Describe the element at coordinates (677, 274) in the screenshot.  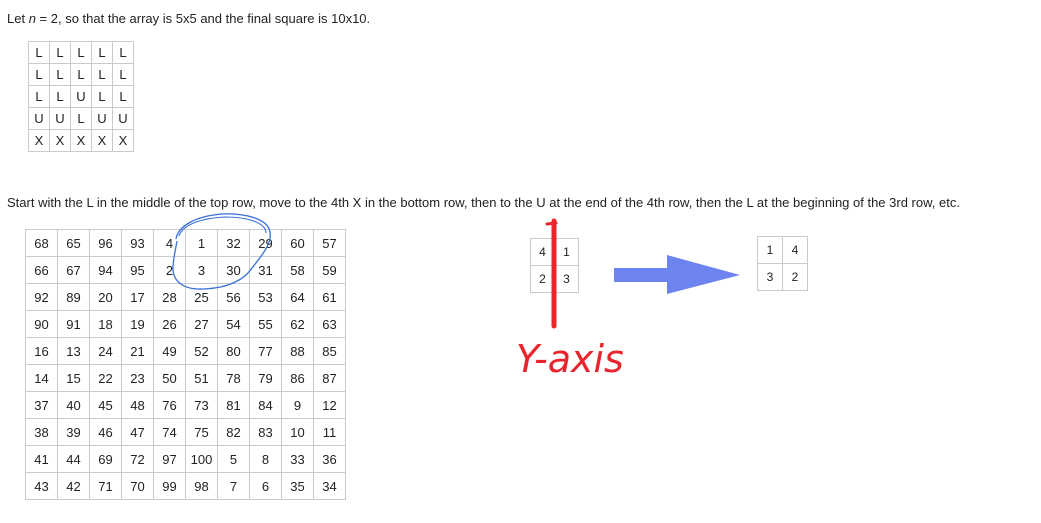
I see `transform-arrow-icon` at that location.